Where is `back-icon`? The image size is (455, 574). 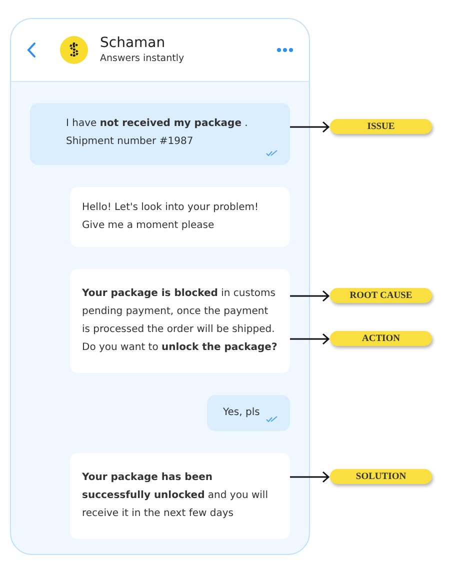
back-icon is located at coordinates (31, 50).